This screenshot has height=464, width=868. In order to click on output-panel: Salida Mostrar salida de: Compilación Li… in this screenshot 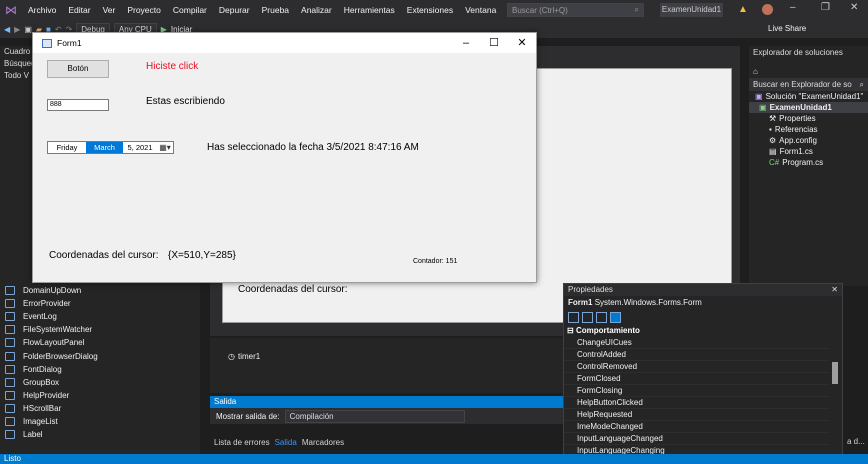, I will do `click(387, 425)`.